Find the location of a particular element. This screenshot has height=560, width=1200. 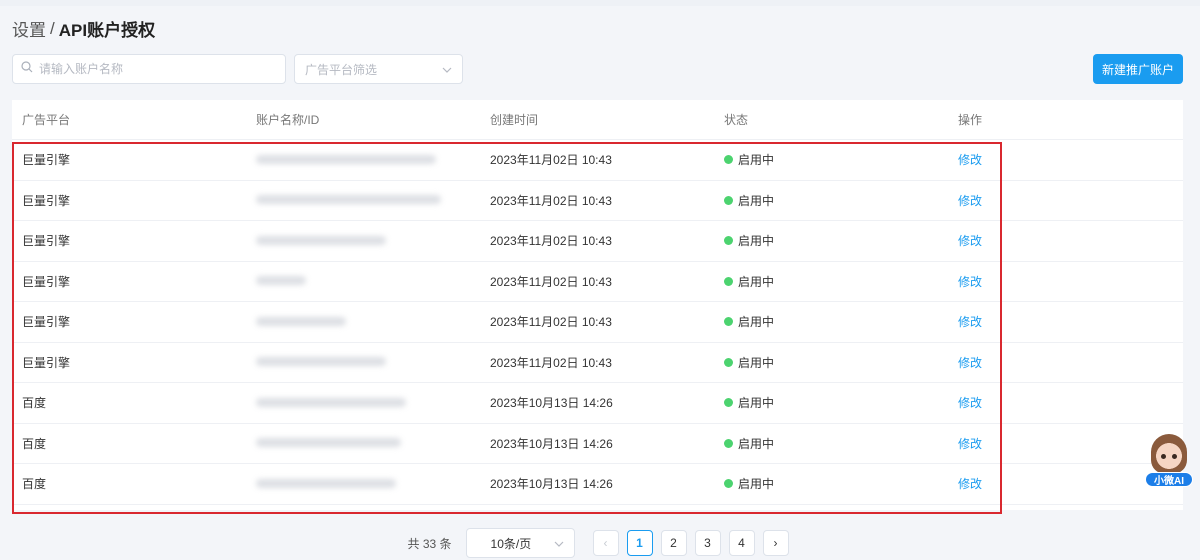

search-input is located at coordinates (154, 69).